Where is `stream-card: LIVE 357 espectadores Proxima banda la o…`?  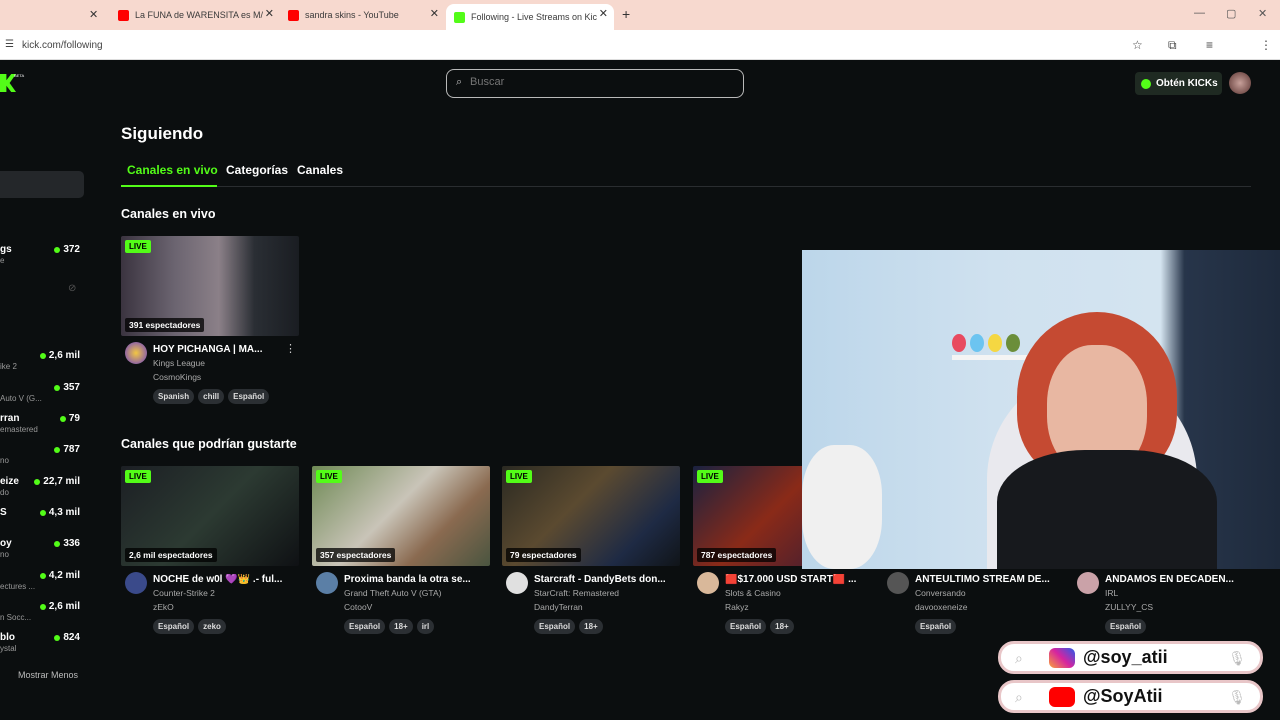
stream-card: LIVE 357 espectadores Proxima banda la o… is located at coordinates (402, 550).